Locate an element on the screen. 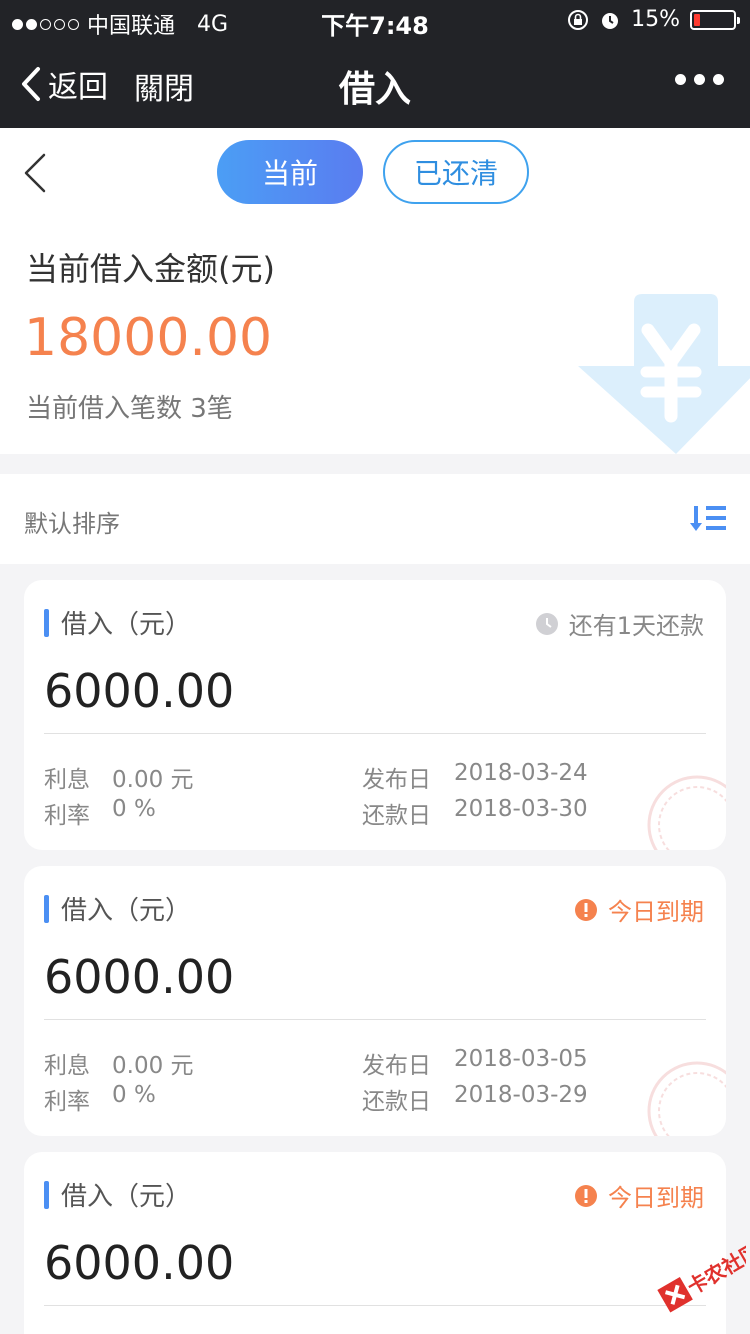  battery-percent: 15% is located at coordinates (655, 19).